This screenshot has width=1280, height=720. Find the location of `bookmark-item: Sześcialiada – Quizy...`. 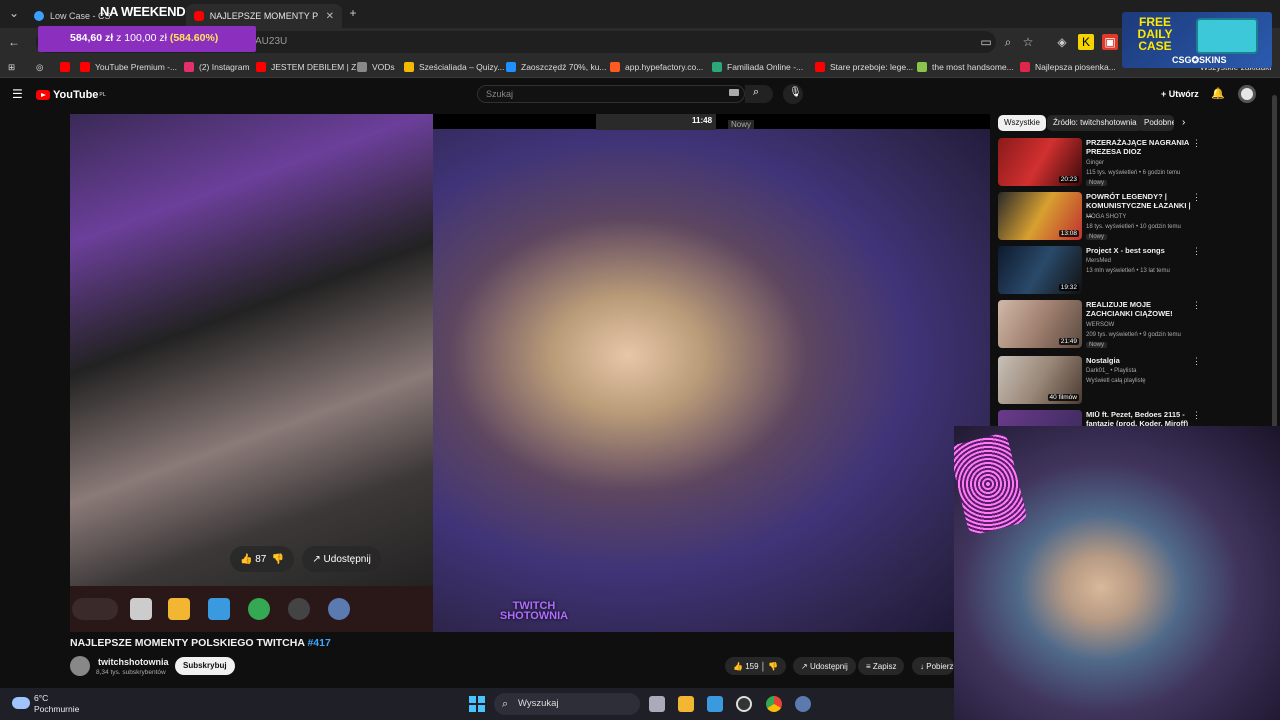

bookmark-item: Sześcialiada – Quizy... is located at coordinates (454, 67).